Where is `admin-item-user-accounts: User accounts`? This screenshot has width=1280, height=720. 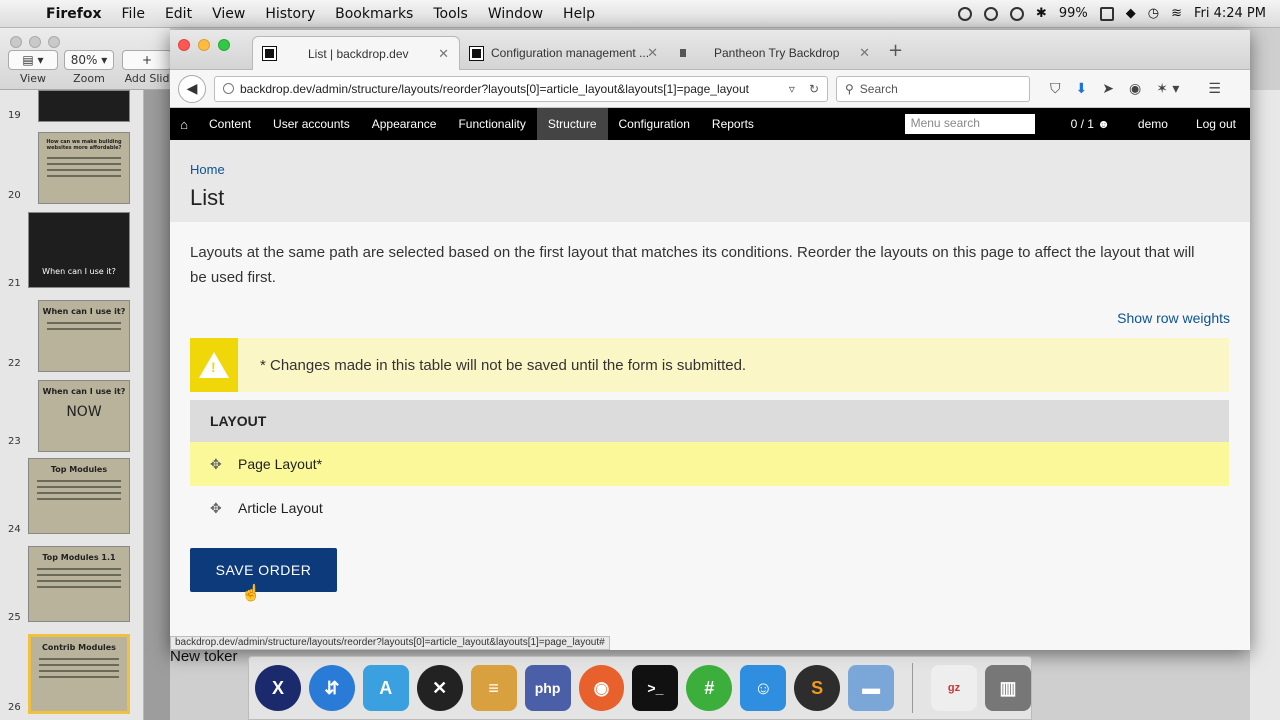
admin-item-user-accounts: User accounts is located at coordinates (311, 124).